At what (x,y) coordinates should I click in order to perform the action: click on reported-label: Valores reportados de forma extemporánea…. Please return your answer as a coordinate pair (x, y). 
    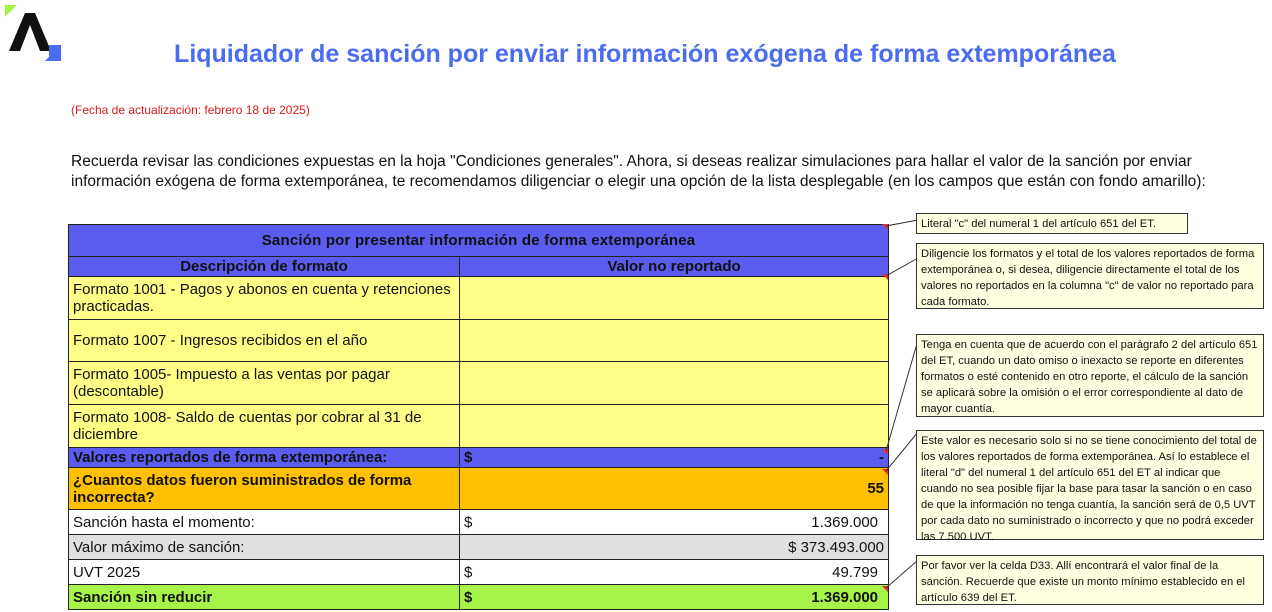
    Looking at the image, I should click on (264, 457).